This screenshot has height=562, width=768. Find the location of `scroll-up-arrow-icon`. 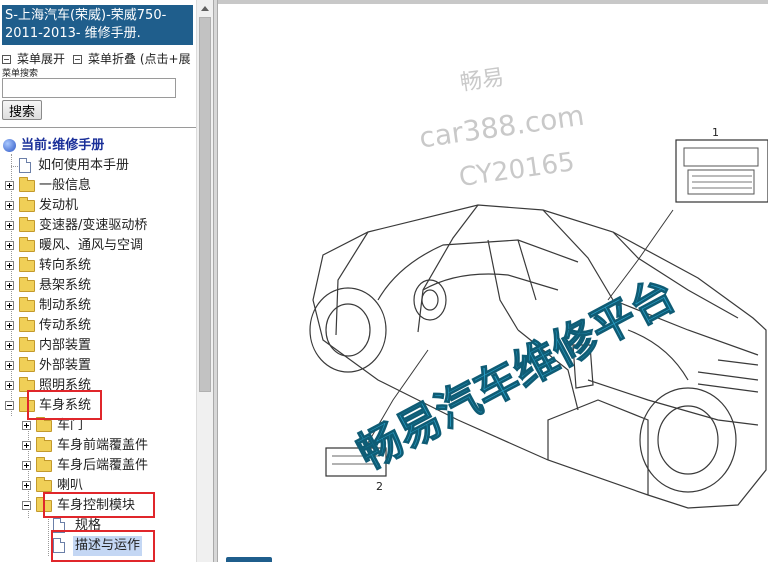

scroll-up-arrow-icon is located at coordinates (205, 8).